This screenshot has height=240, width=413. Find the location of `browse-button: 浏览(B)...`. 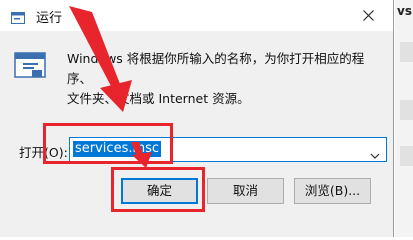

browse-button: 浏览(B)... is located at coordinates (332, 191).